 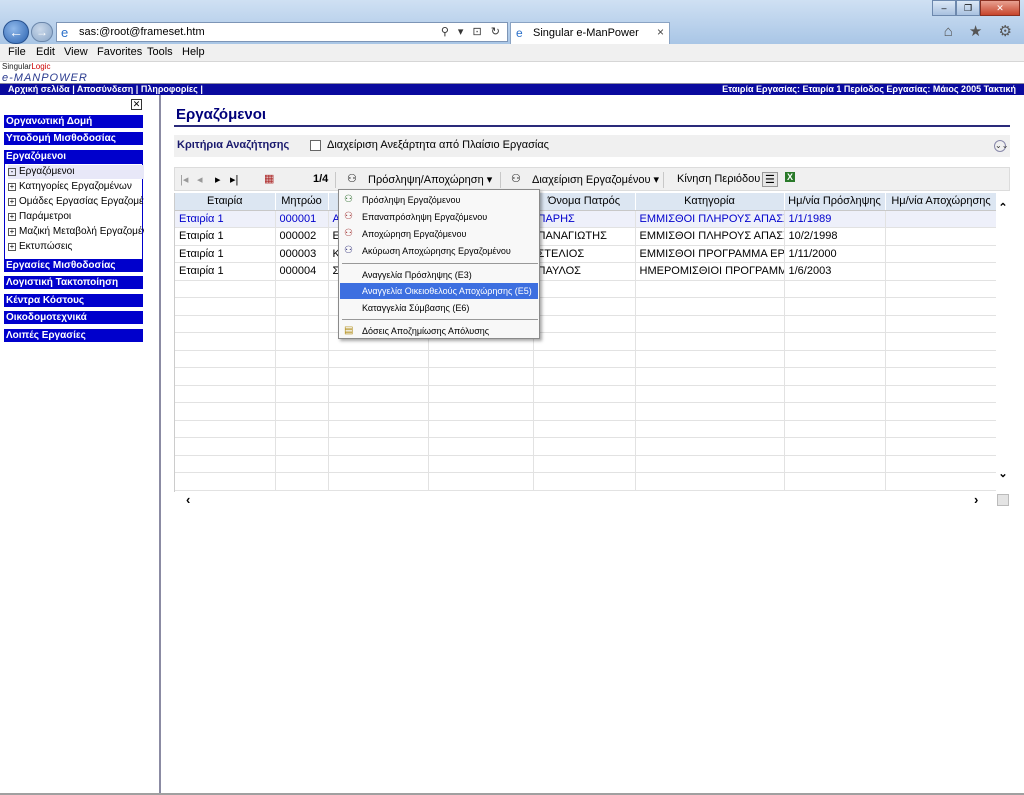 I want to click on sidebar-item-work-groups: +Ομάδες Εργασίας Εργαζομένων, so click(x=76, y=202).